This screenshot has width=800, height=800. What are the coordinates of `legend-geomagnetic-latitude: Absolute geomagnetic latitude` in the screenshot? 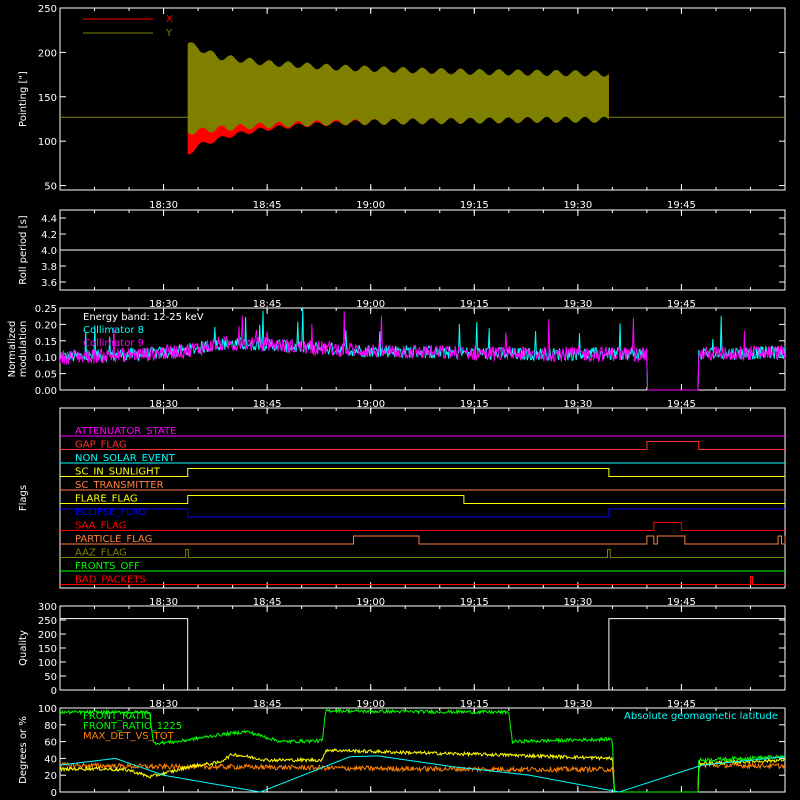 It's located at (701, 716).